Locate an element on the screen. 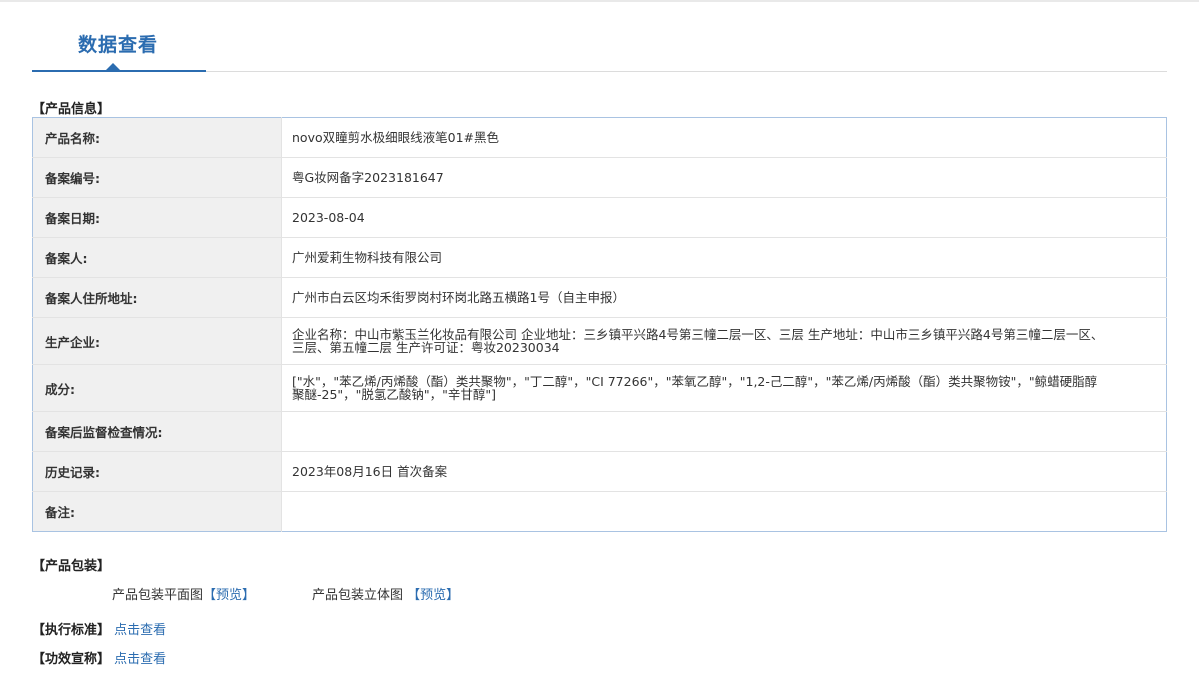 The width and height of the screenshot is (1199, 700). efficacy-view-link: 点击查看 is located at coordinates (140, 659).